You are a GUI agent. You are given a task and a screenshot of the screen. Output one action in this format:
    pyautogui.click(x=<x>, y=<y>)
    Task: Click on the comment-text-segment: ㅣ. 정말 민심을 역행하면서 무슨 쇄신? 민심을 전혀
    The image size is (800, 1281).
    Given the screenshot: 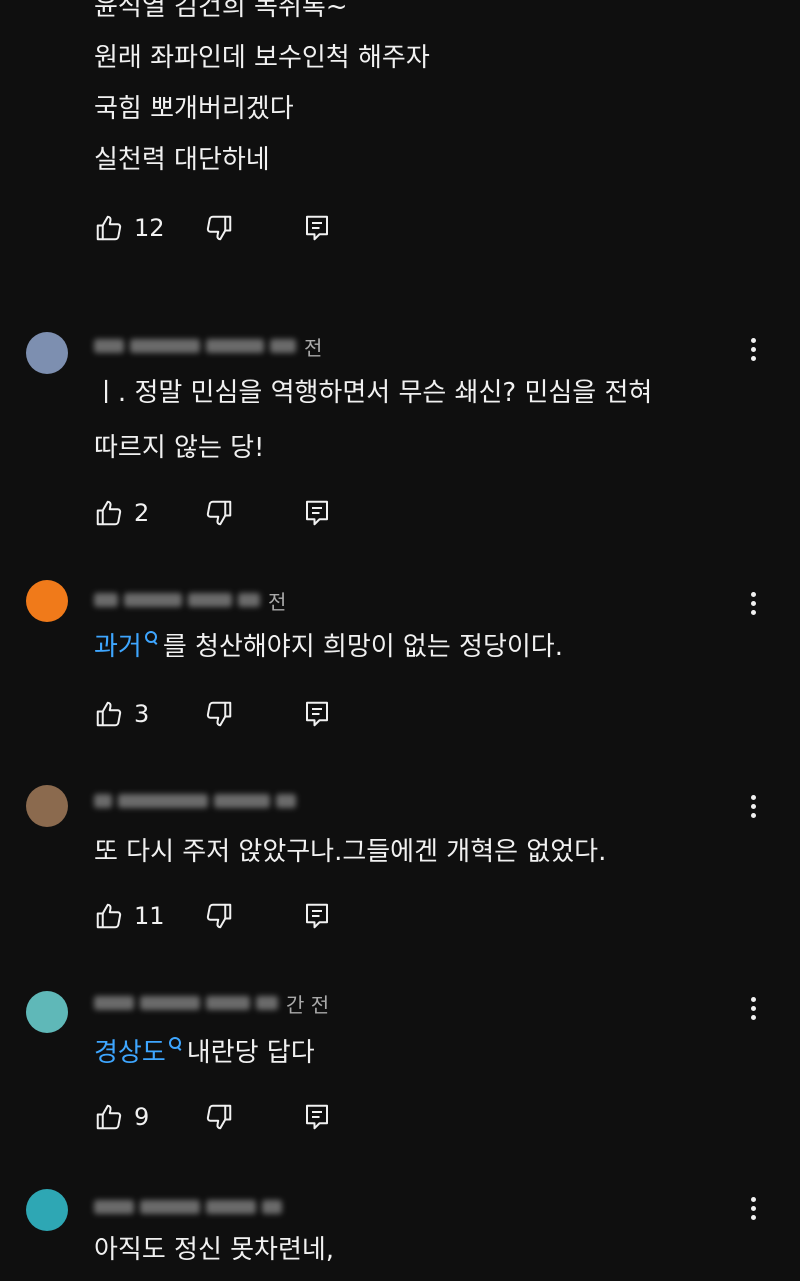 What is the action you would take?
    pyautogui.click(x=373, y=393)
    